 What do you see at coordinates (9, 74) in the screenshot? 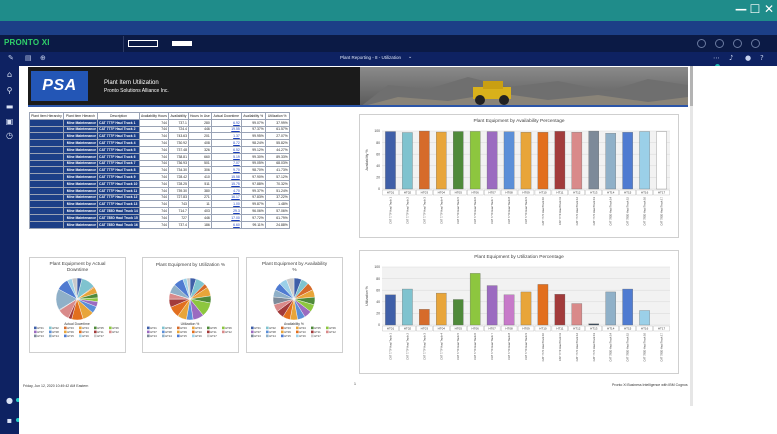
I see `home-icon: ⌂` at bounding box center [9, 74].